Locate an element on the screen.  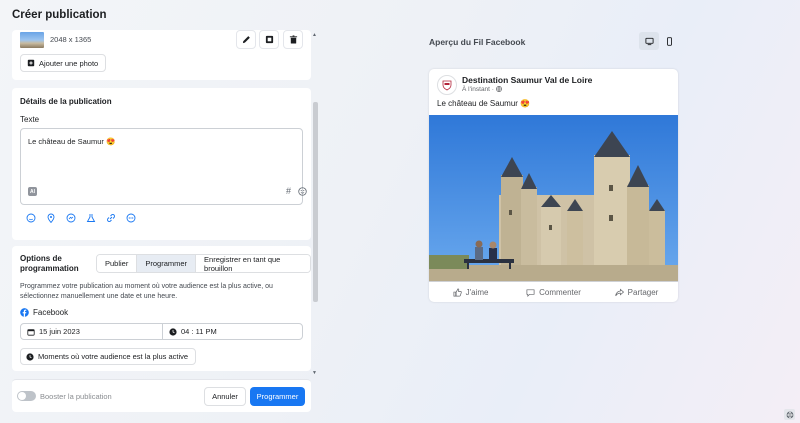
comment-button: Commenter is located at coordinates (553, 292).